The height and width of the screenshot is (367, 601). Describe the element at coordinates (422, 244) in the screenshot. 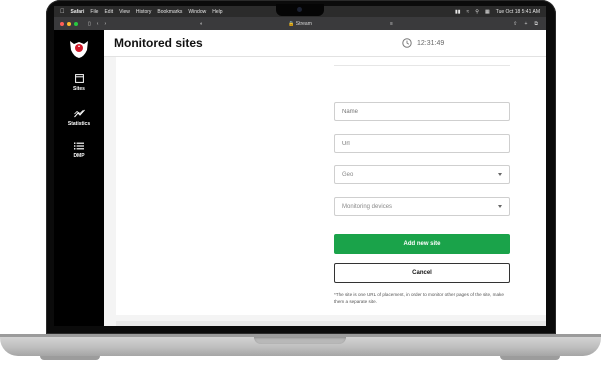

I see `add-new-site-button: Add new site` at that location.